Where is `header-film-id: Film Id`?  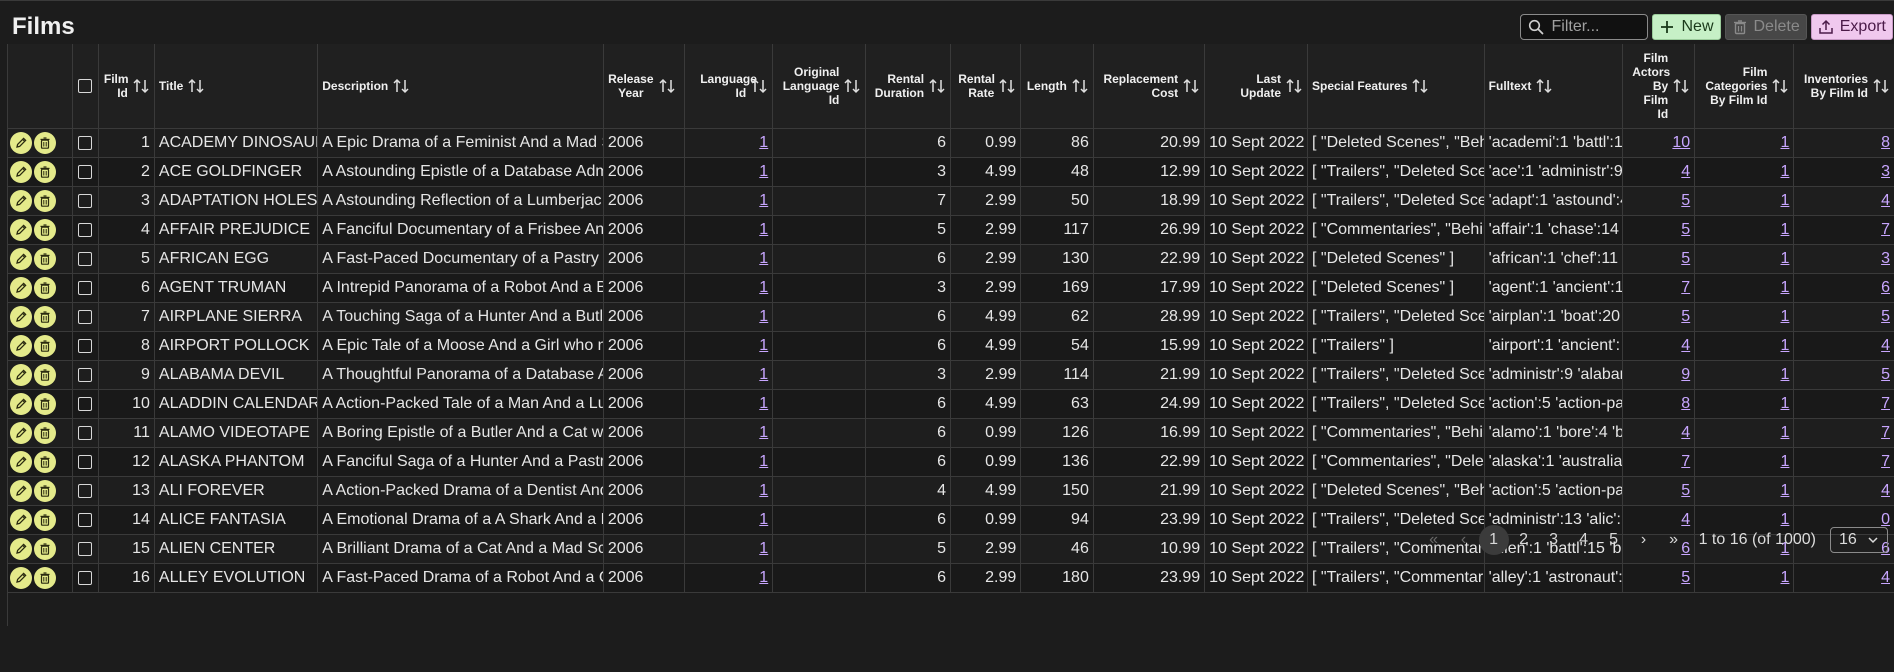
header-film-id: Film Id is located at coordinates (126, 86).